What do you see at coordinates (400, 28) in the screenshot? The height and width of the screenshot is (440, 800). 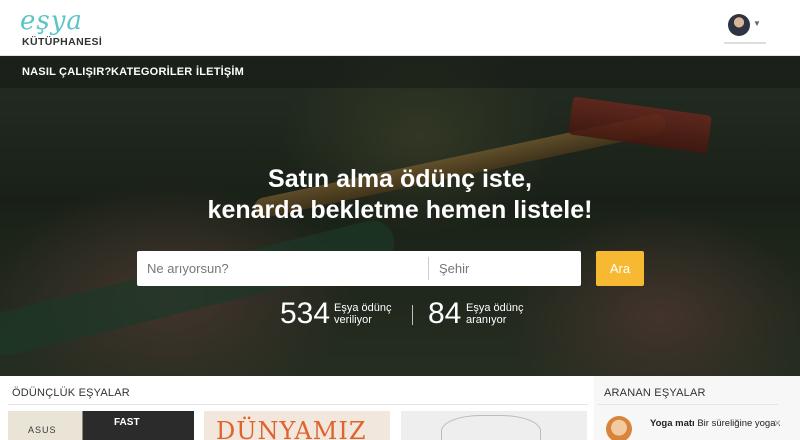 I see `site-header: eşya KÜTÜPHANESİ ▼` at bounding box center [400, 28].